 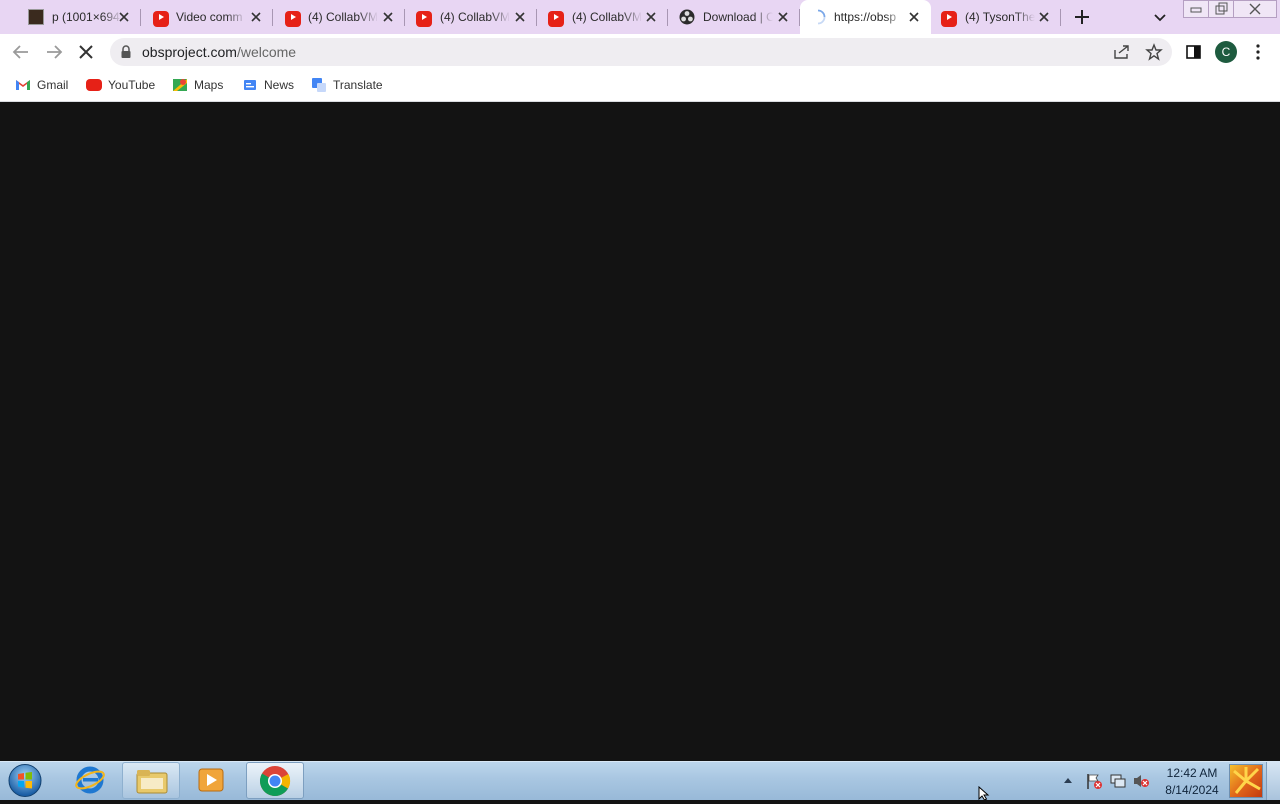 What do you see at coordinates (1192, 790) in the screenshot?
I see `clock-date: 8/14/2024` at bounding box center [1192, 790].